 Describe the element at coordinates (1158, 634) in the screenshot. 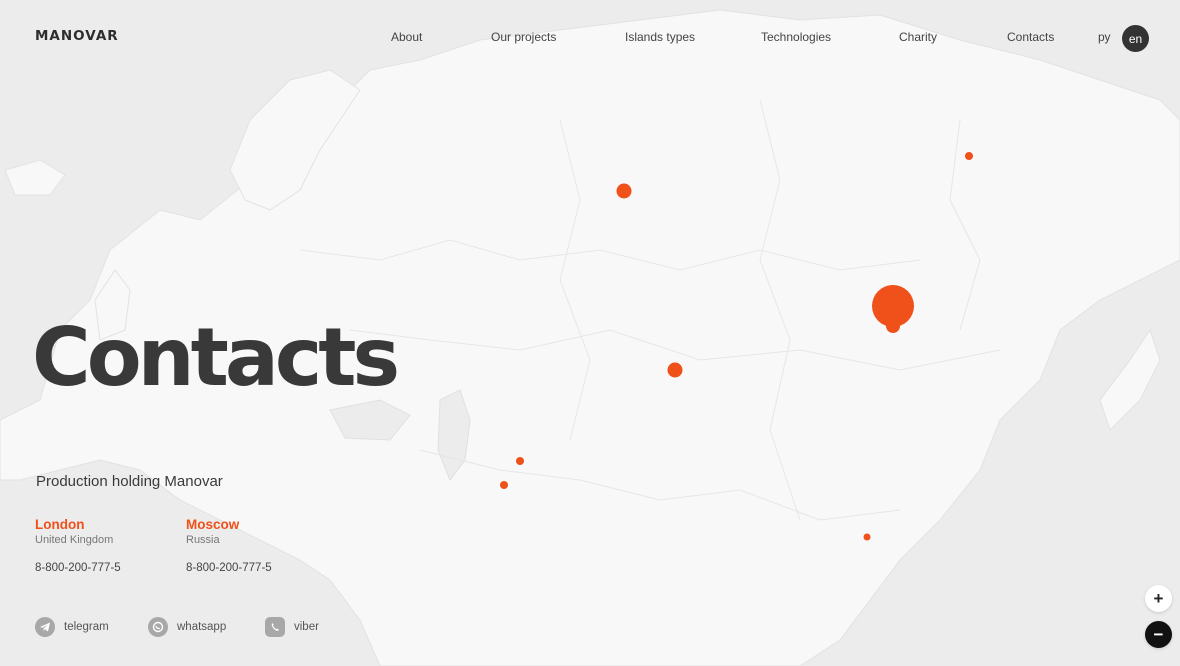

I see `zoom-out-button: −` at that location.